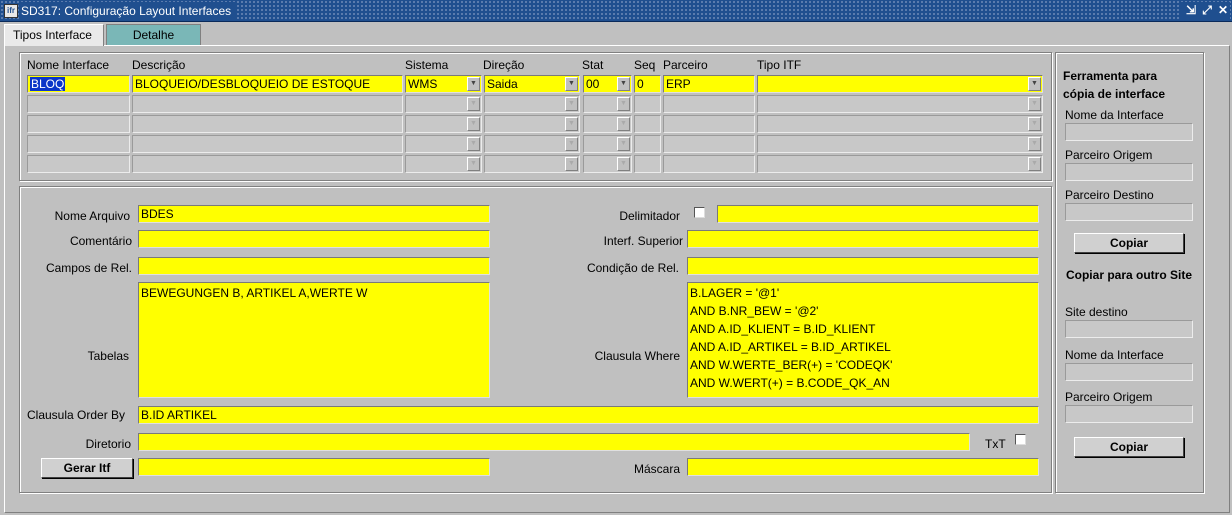  I want to click on row2-seq, so click(647, 104).